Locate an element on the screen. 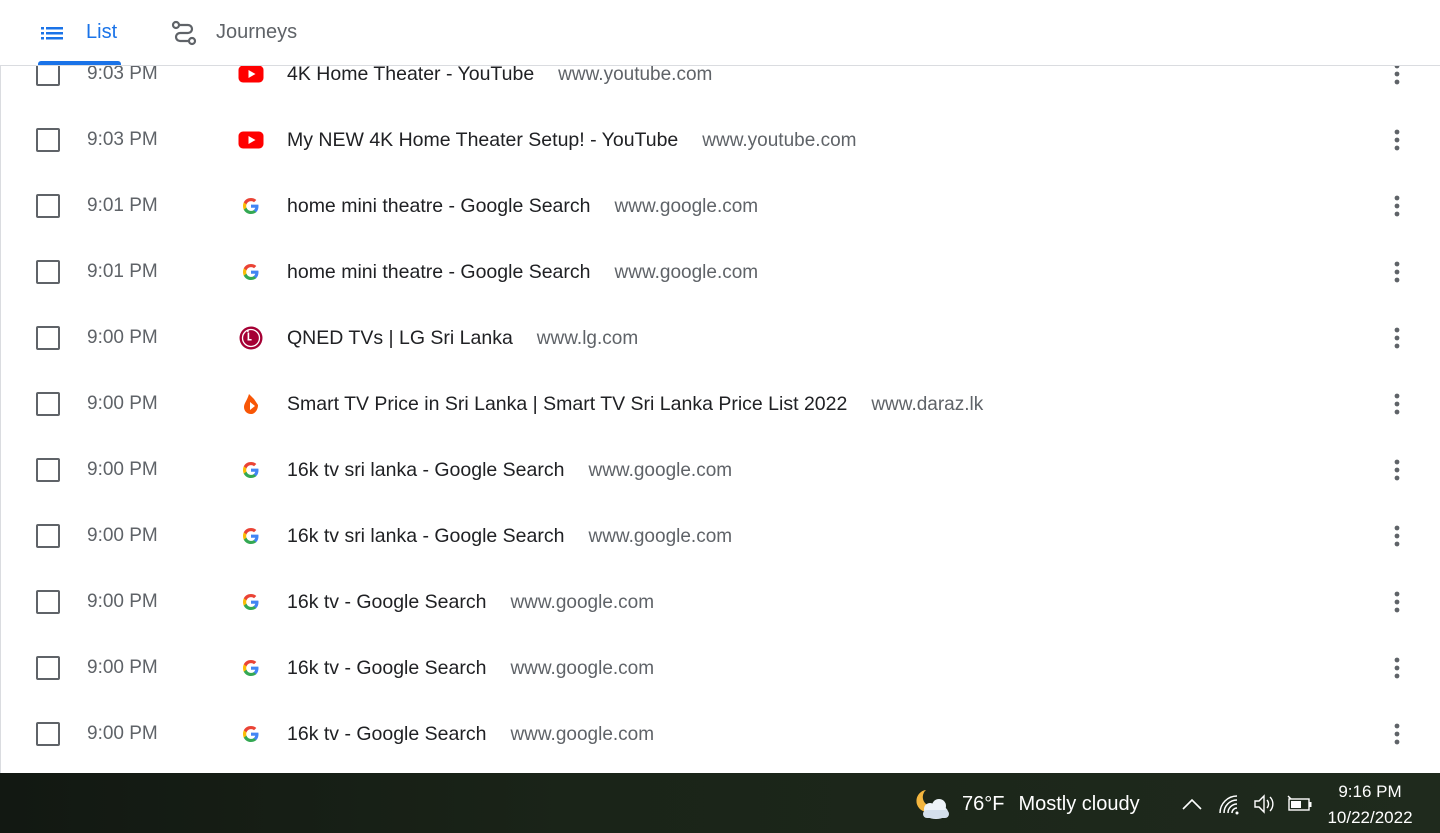 The height and width of the screenshot is (833, 1440). lg-icon is located at coordinates (251, 338).